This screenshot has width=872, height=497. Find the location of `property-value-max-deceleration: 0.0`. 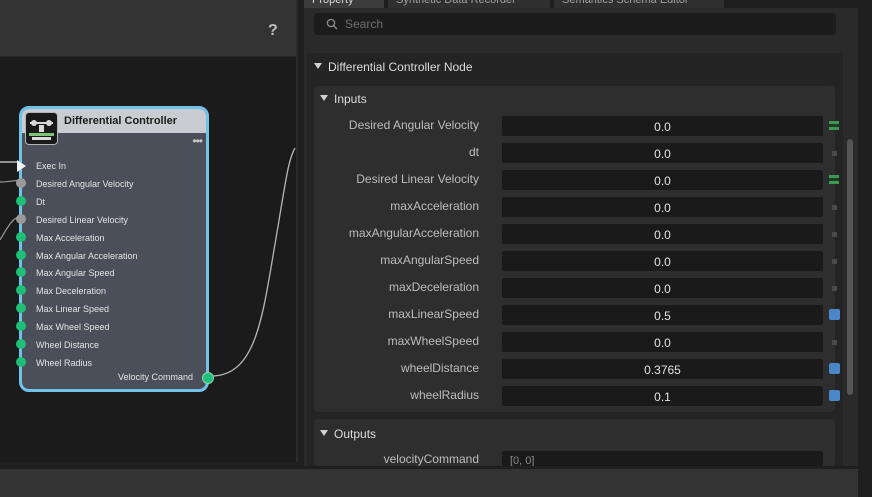

property-value-max-deceleration: 0.0 is located at coordinates (662, 289).